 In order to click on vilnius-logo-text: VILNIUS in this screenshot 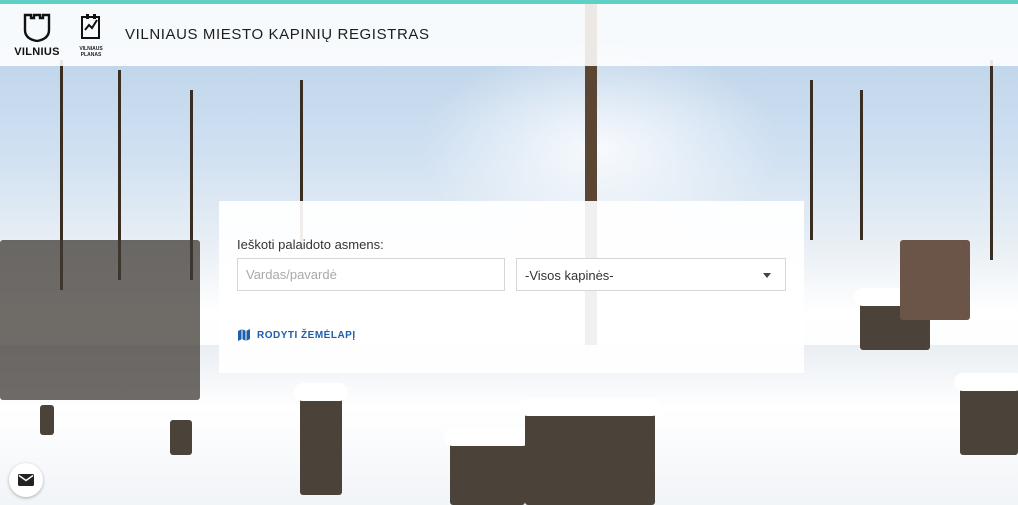, I will do `click(37, 52)`.